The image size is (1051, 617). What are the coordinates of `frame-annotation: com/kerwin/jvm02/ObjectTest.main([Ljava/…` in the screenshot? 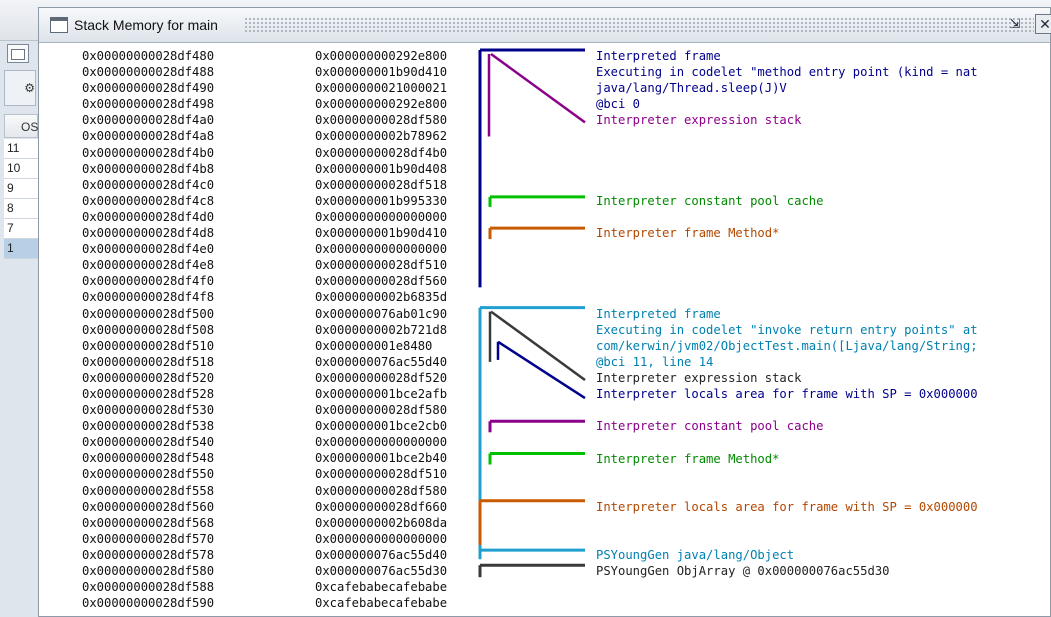 It's located at (787, 345).